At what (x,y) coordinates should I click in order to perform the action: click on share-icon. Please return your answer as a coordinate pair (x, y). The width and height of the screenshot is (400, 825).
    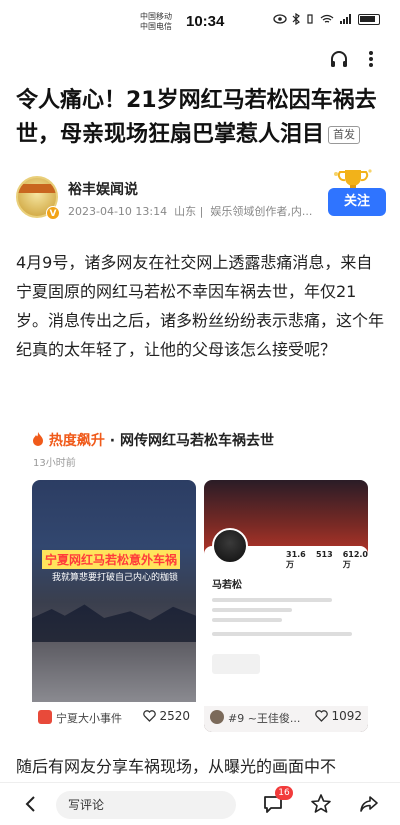
    Looking at the image, I should click on (369, 804).